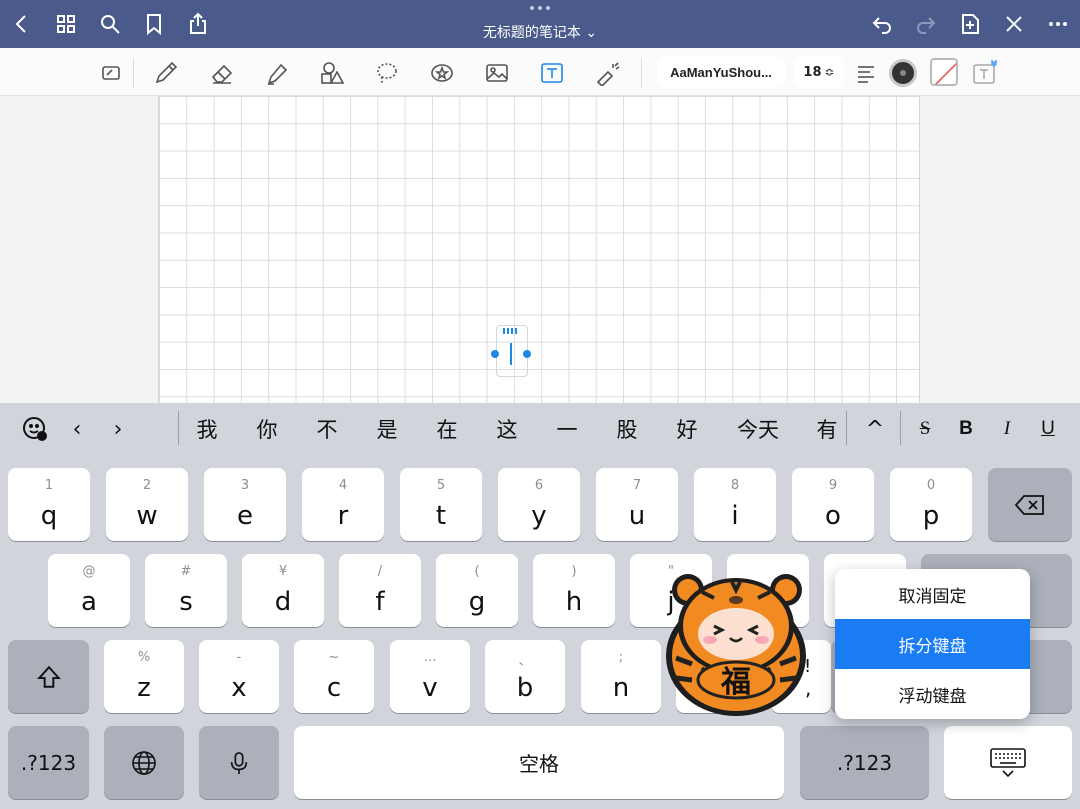  I want to click on key-y: 6y, so click(539, 504).